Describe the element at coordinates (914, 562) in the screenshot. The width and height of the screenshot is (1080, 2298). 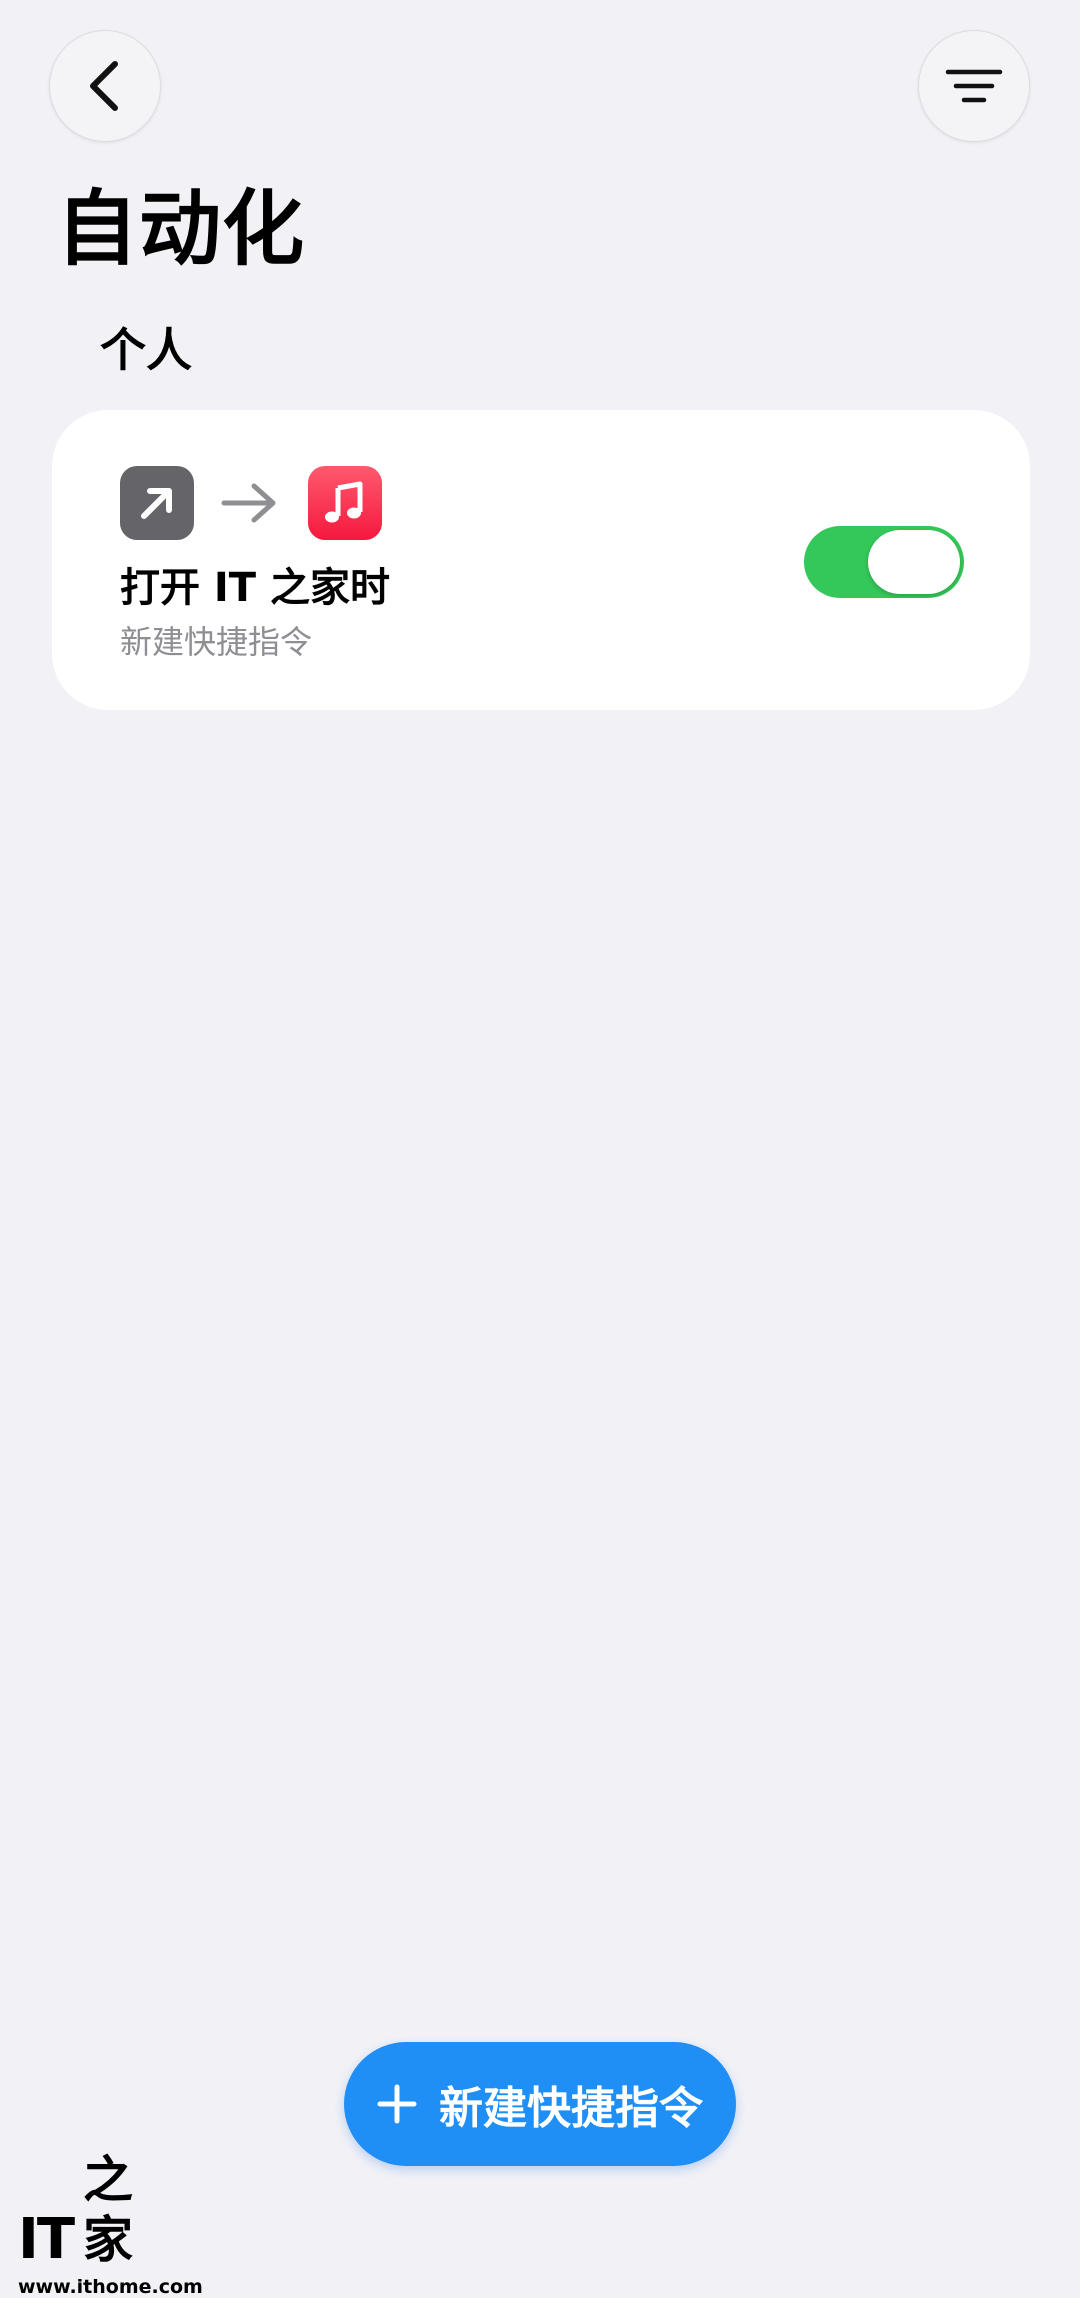
I see `toggle-knob` at that location.